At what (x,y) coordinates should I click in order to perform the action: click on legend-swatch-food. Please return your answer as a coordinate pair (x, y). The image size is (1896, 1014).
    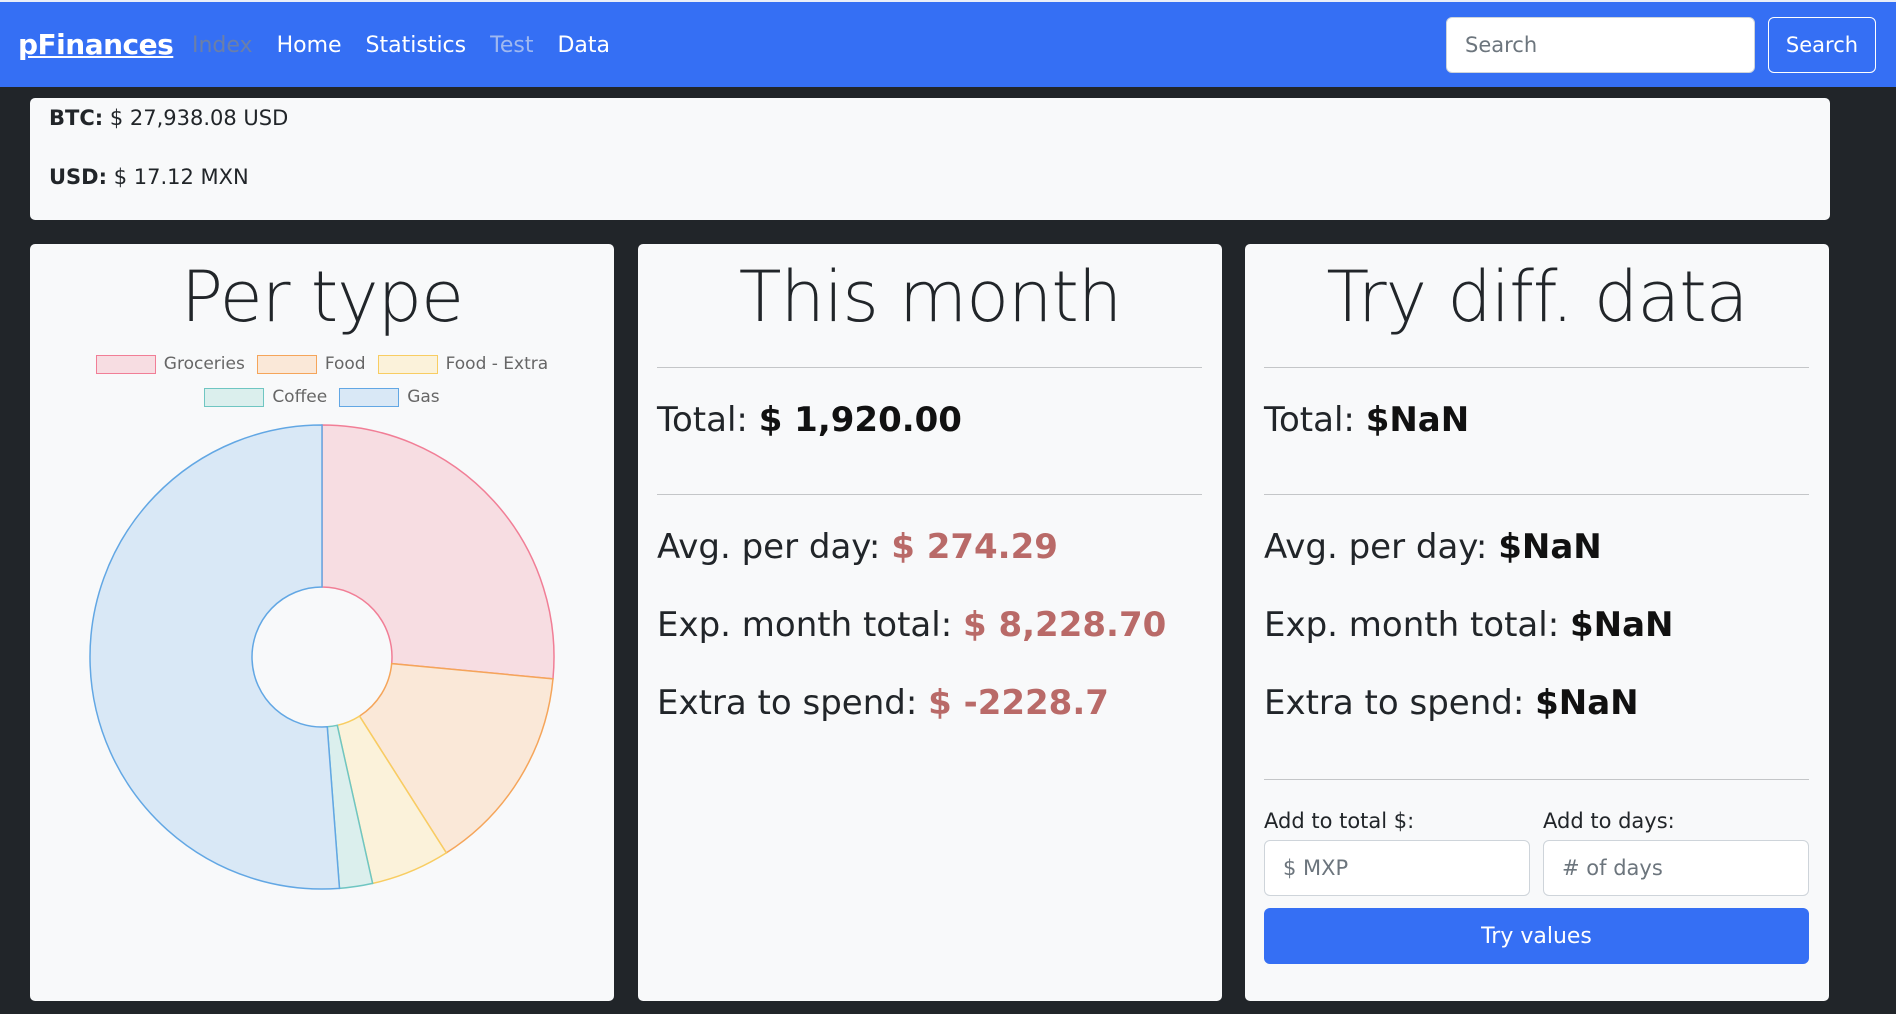
    Looking at the image, I should click on (286, 364).